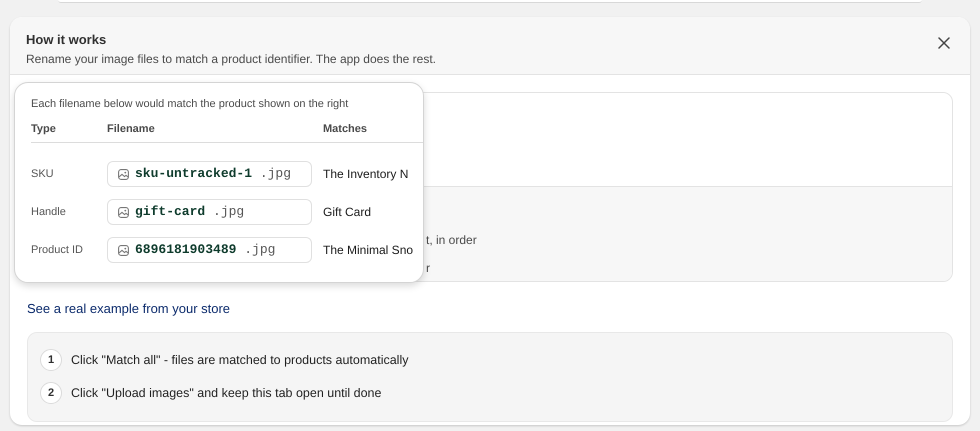 This screenshot has width=980, height=431. Describe the element at coordinates (51, 393) in the screenshot. I see `step-number: 2` at that location.